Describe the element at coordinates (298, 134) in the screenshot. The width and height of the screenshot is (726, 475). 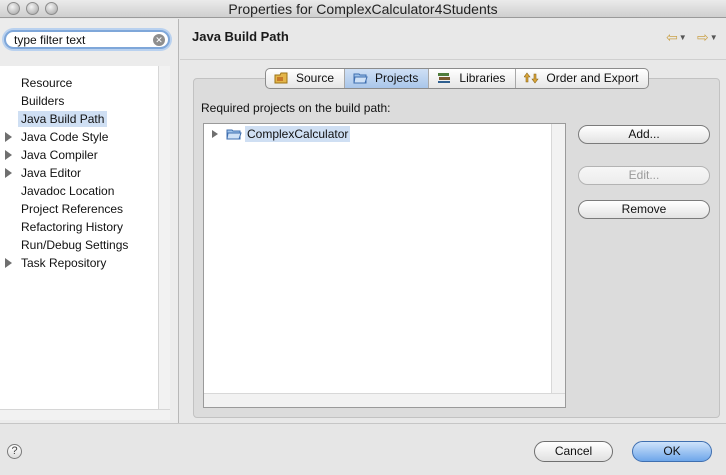
I see `project-label: ComplexCalculator` at that location.